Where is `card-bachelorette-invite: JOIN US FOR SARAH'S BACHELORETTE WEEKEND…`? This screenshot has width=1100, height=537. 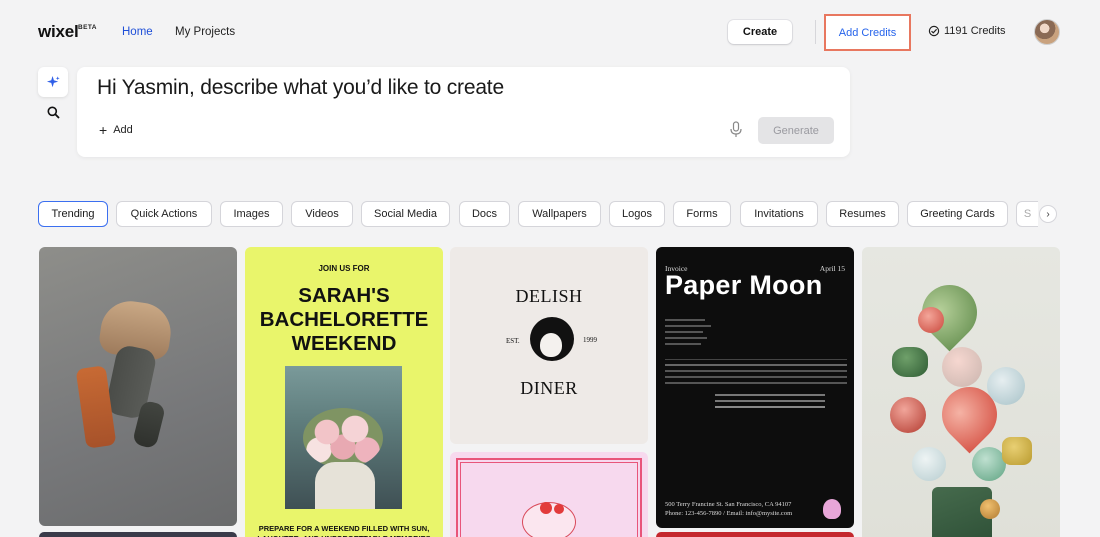 card-bachelorette-invite: JOIN US FOR SARAH'S BACHELORETTE WEEKEND… is located at coordinates (344, 392).